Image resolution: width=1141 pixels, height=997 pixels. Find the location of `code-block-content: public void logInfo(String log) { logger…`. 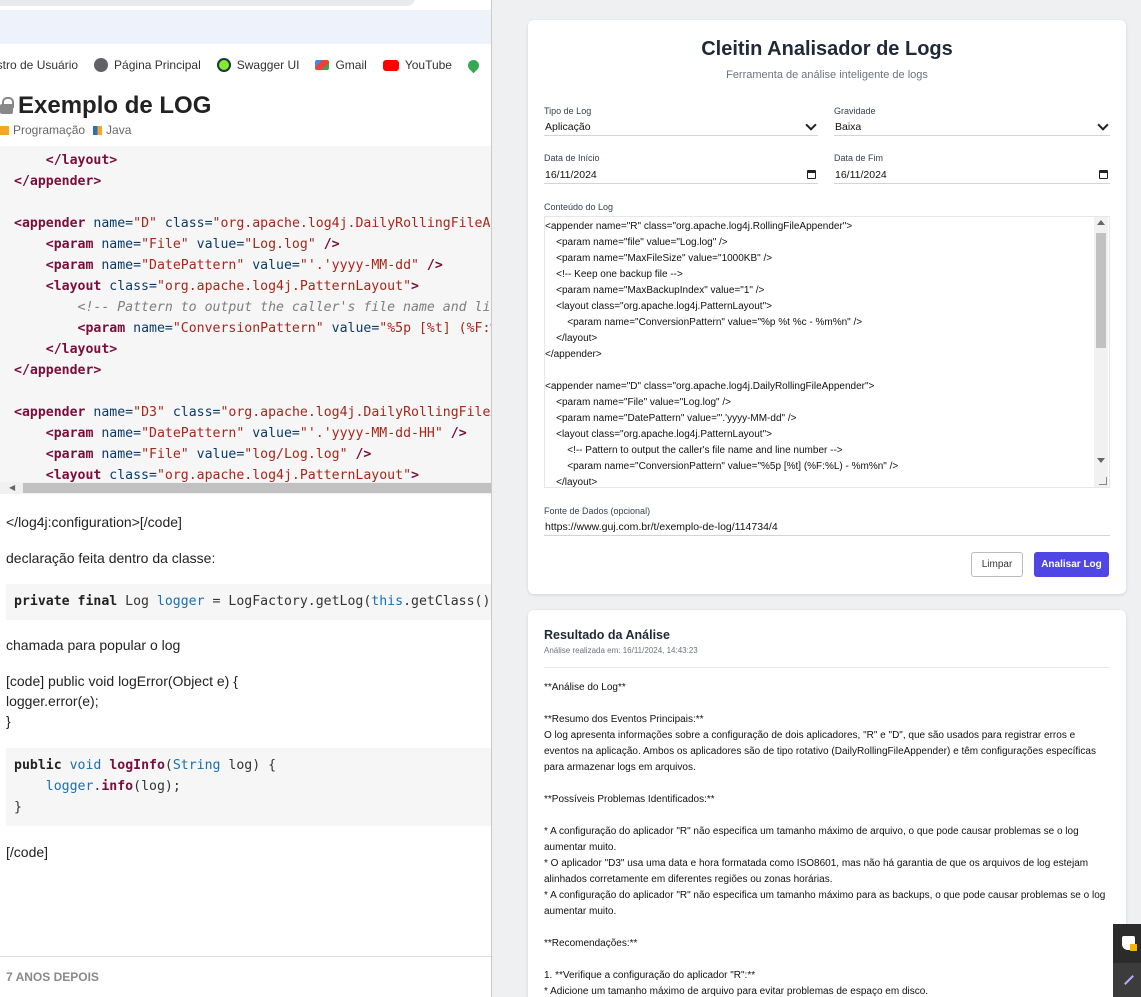

code-block-content: public void logInfo(String log) { logger… is located at coordinates (145, 786).